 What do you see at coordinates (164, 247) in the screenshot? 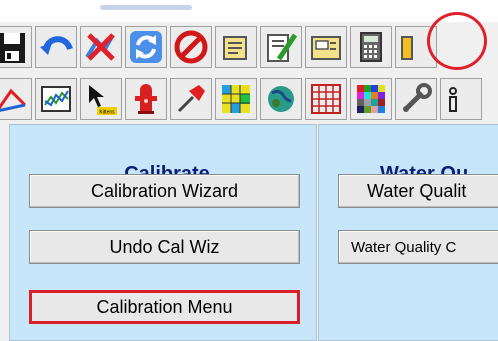
I see `undo-cal-wiz-button: Undo Cal Wiz` at bounding box center [164, 247].